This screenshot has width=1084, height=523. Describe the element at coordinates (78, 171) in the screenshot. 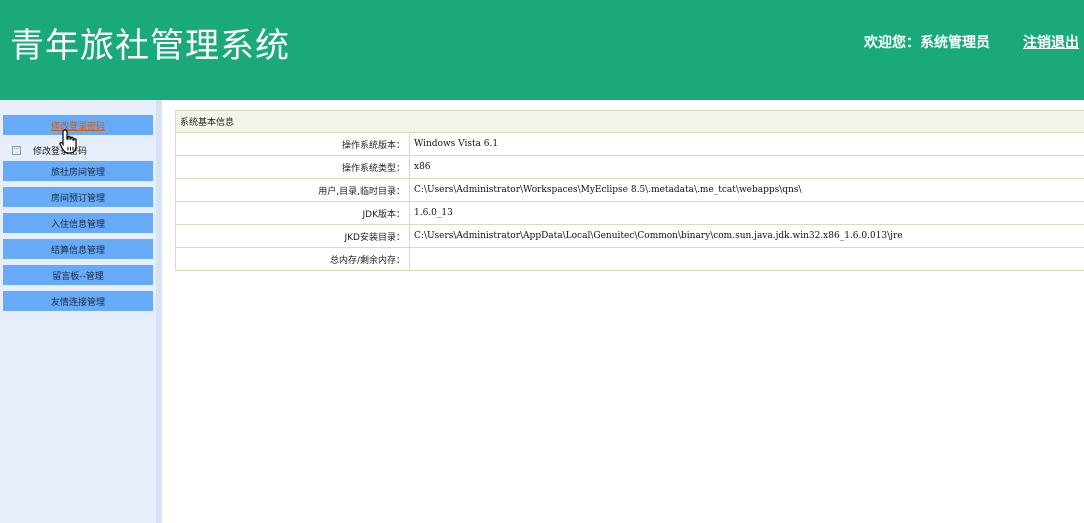

I see `sidebar-item-rooms: 旅社房间管理` at that location.